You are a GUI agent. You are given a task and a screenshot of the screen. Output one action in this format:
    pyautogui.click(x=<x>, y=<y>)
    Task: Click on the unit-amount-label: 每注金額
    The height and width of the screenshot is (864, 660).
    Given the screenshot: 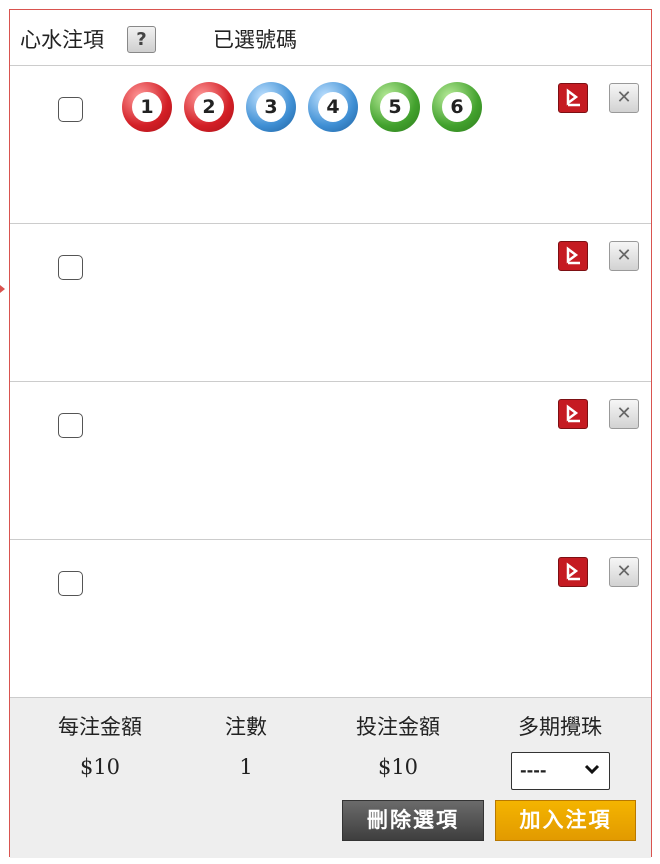 What is the action you would take?
    pyautogui.click(x=100, y=727)
    